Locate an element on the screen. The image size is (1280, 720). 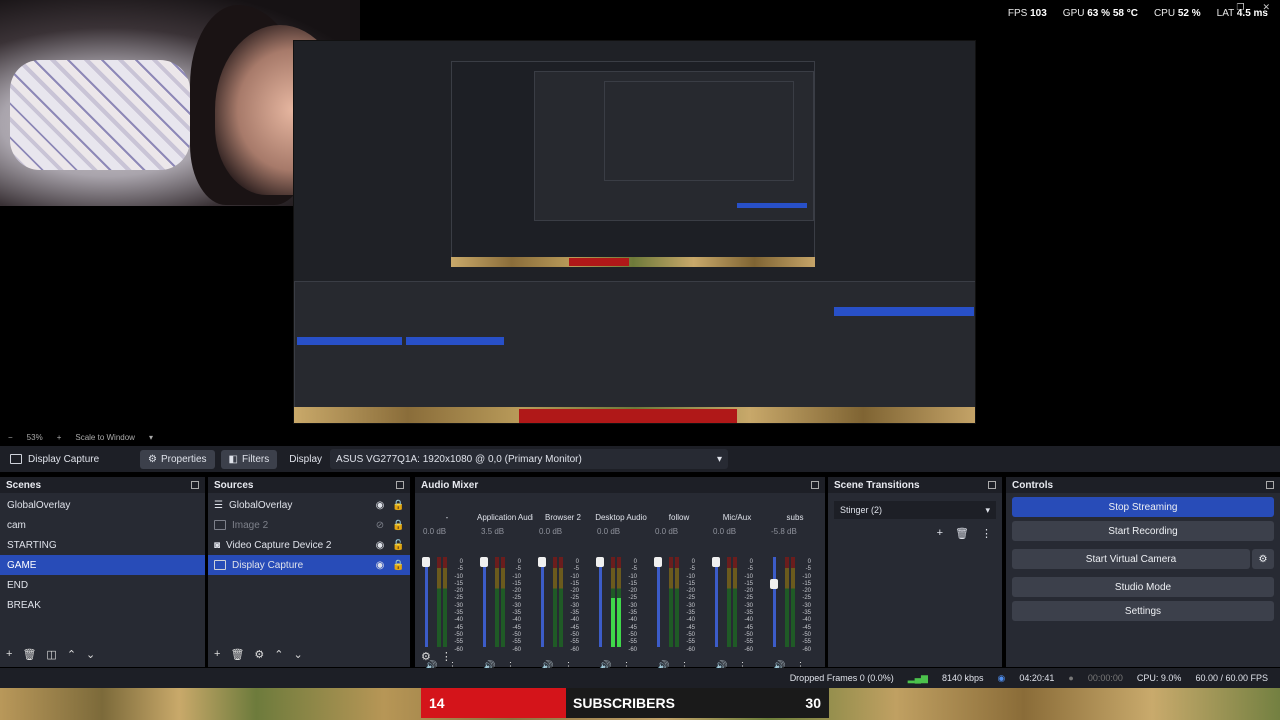
latency-value: 4.5 ms is located at coordinates (1252, 13).